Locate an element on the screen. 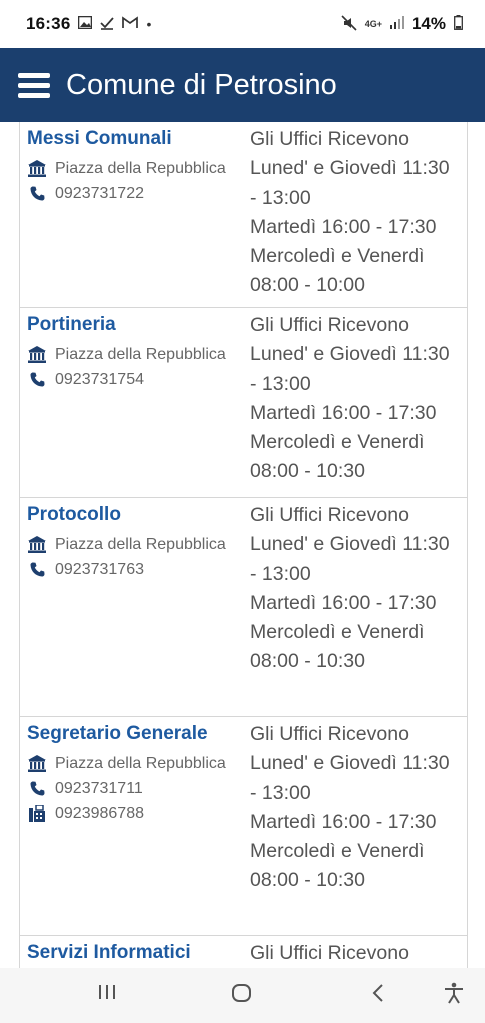  menu-icon is located at coordinates (34, 85).